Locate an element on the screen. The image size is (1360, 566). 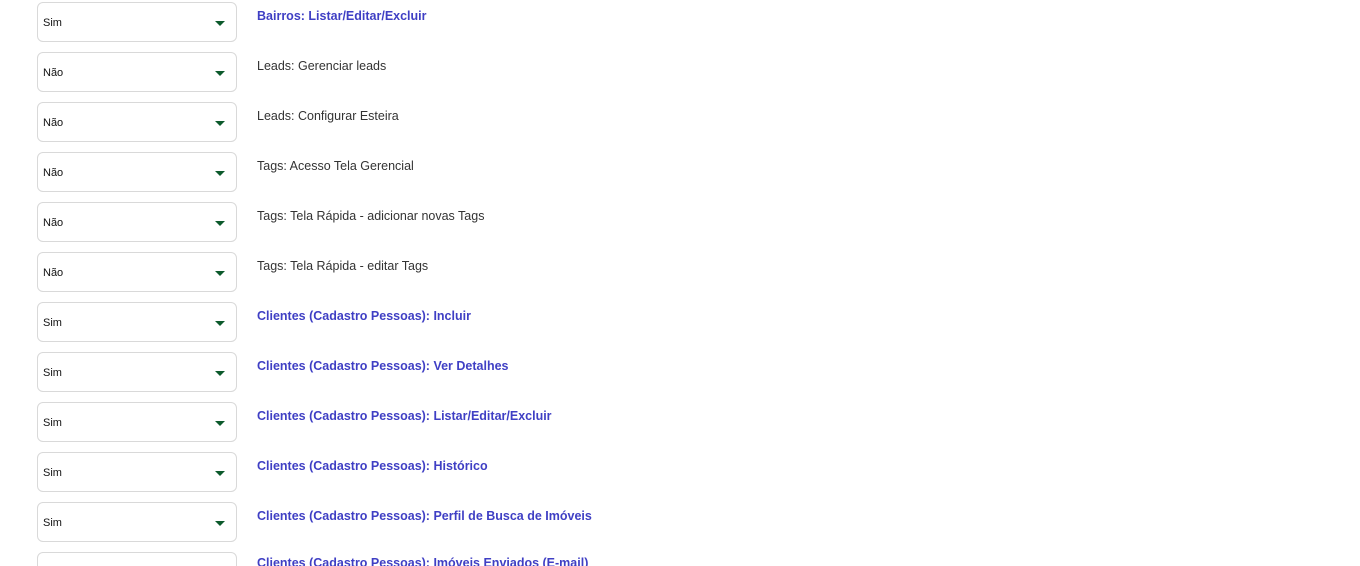
permission-label: Leads: Configurar Esteira is located at coordinates (328, 116).